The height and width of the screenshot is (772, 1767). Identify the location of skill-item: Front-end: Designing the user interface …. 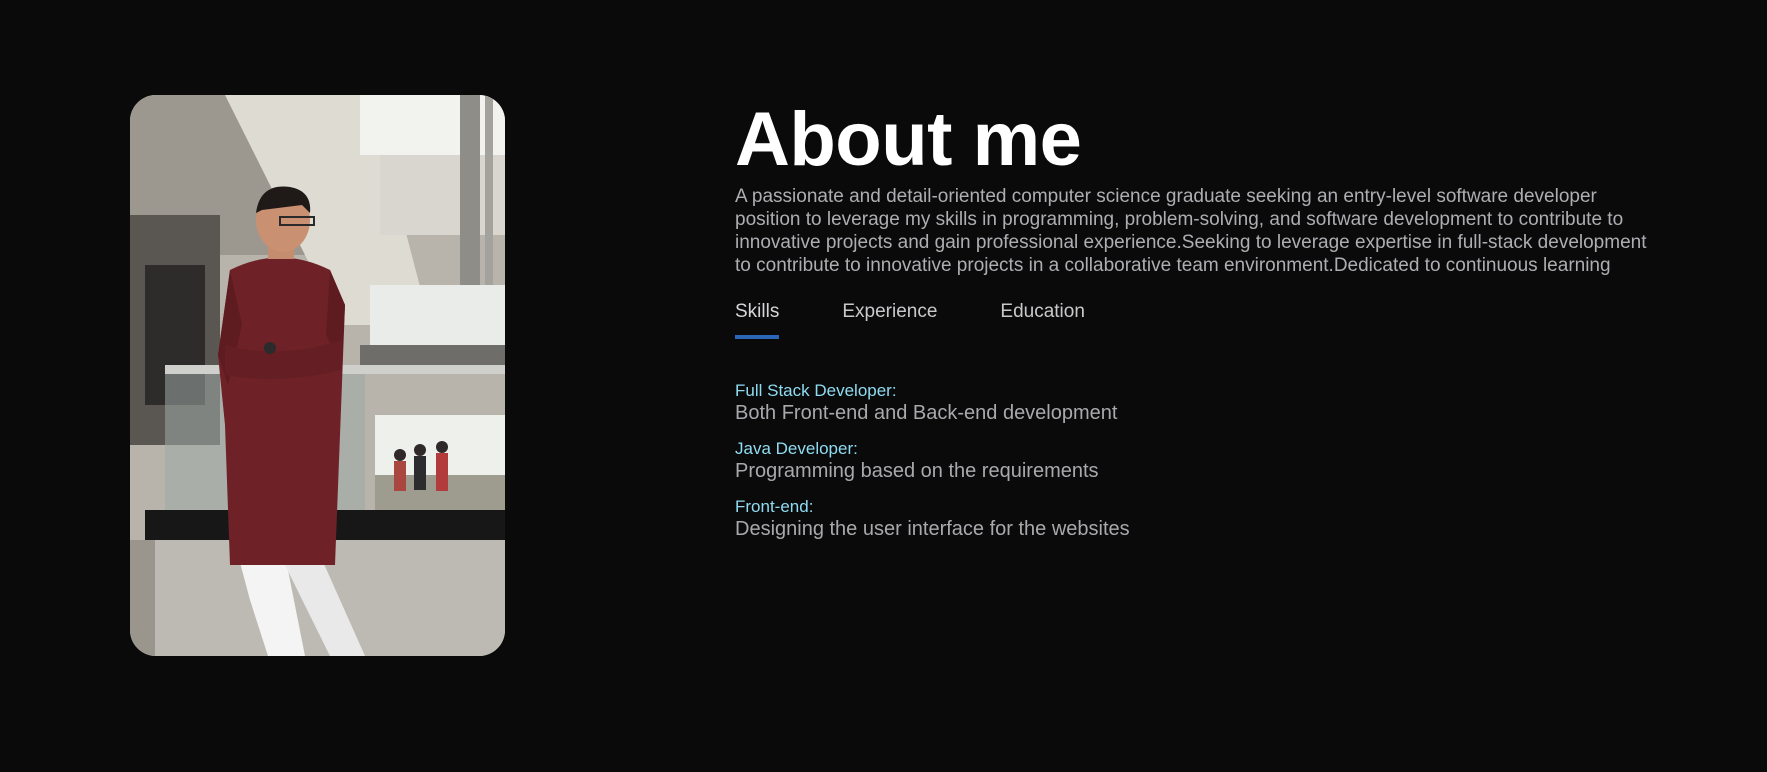
(1195, 518).